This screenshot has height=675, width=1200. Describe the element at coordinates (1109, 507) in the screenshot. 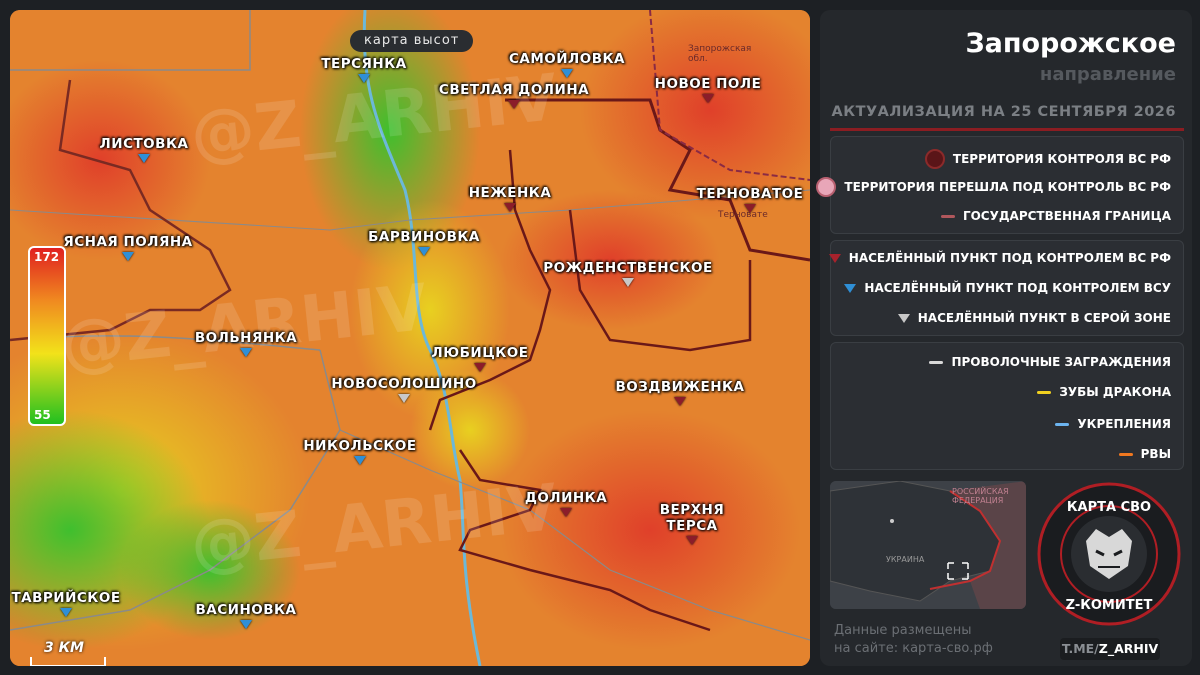

I see `emblem-top-text: КАРТА СВО` at that location.